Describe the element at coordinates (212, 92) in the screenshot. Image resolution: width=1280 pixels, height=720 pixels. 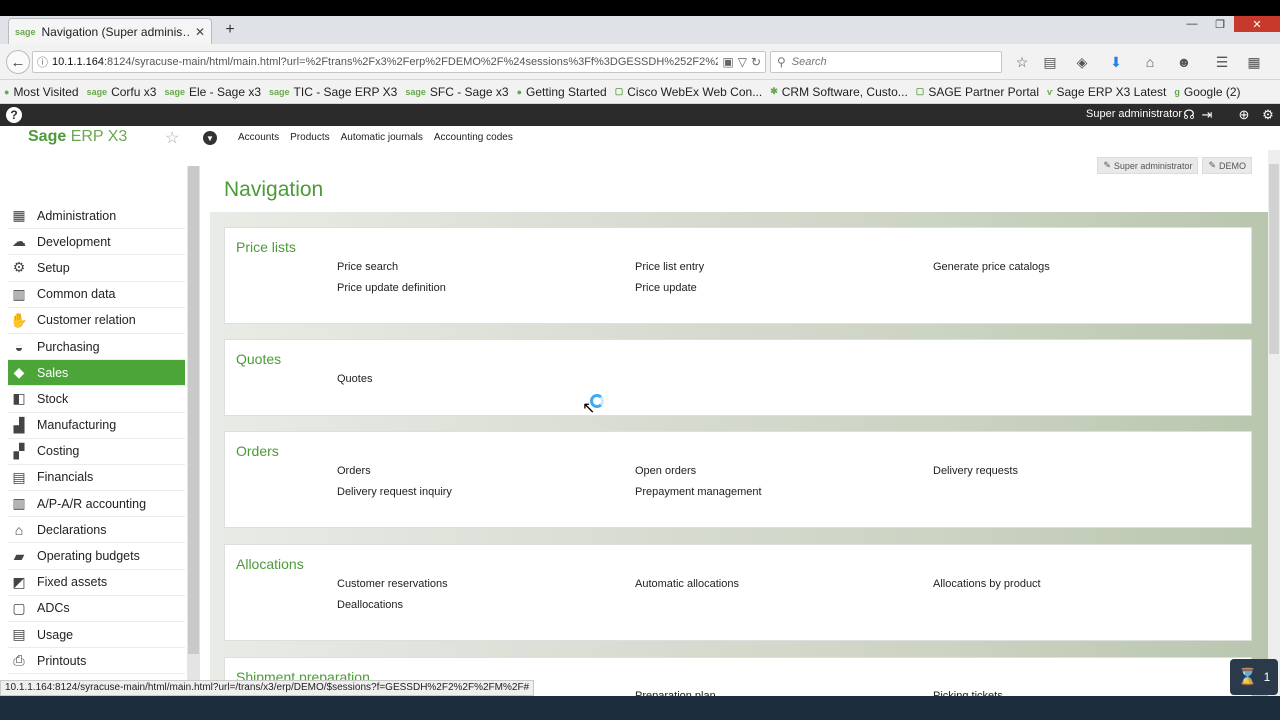
I see `bookmark-item: sage Ele - Sage x3` at that location.